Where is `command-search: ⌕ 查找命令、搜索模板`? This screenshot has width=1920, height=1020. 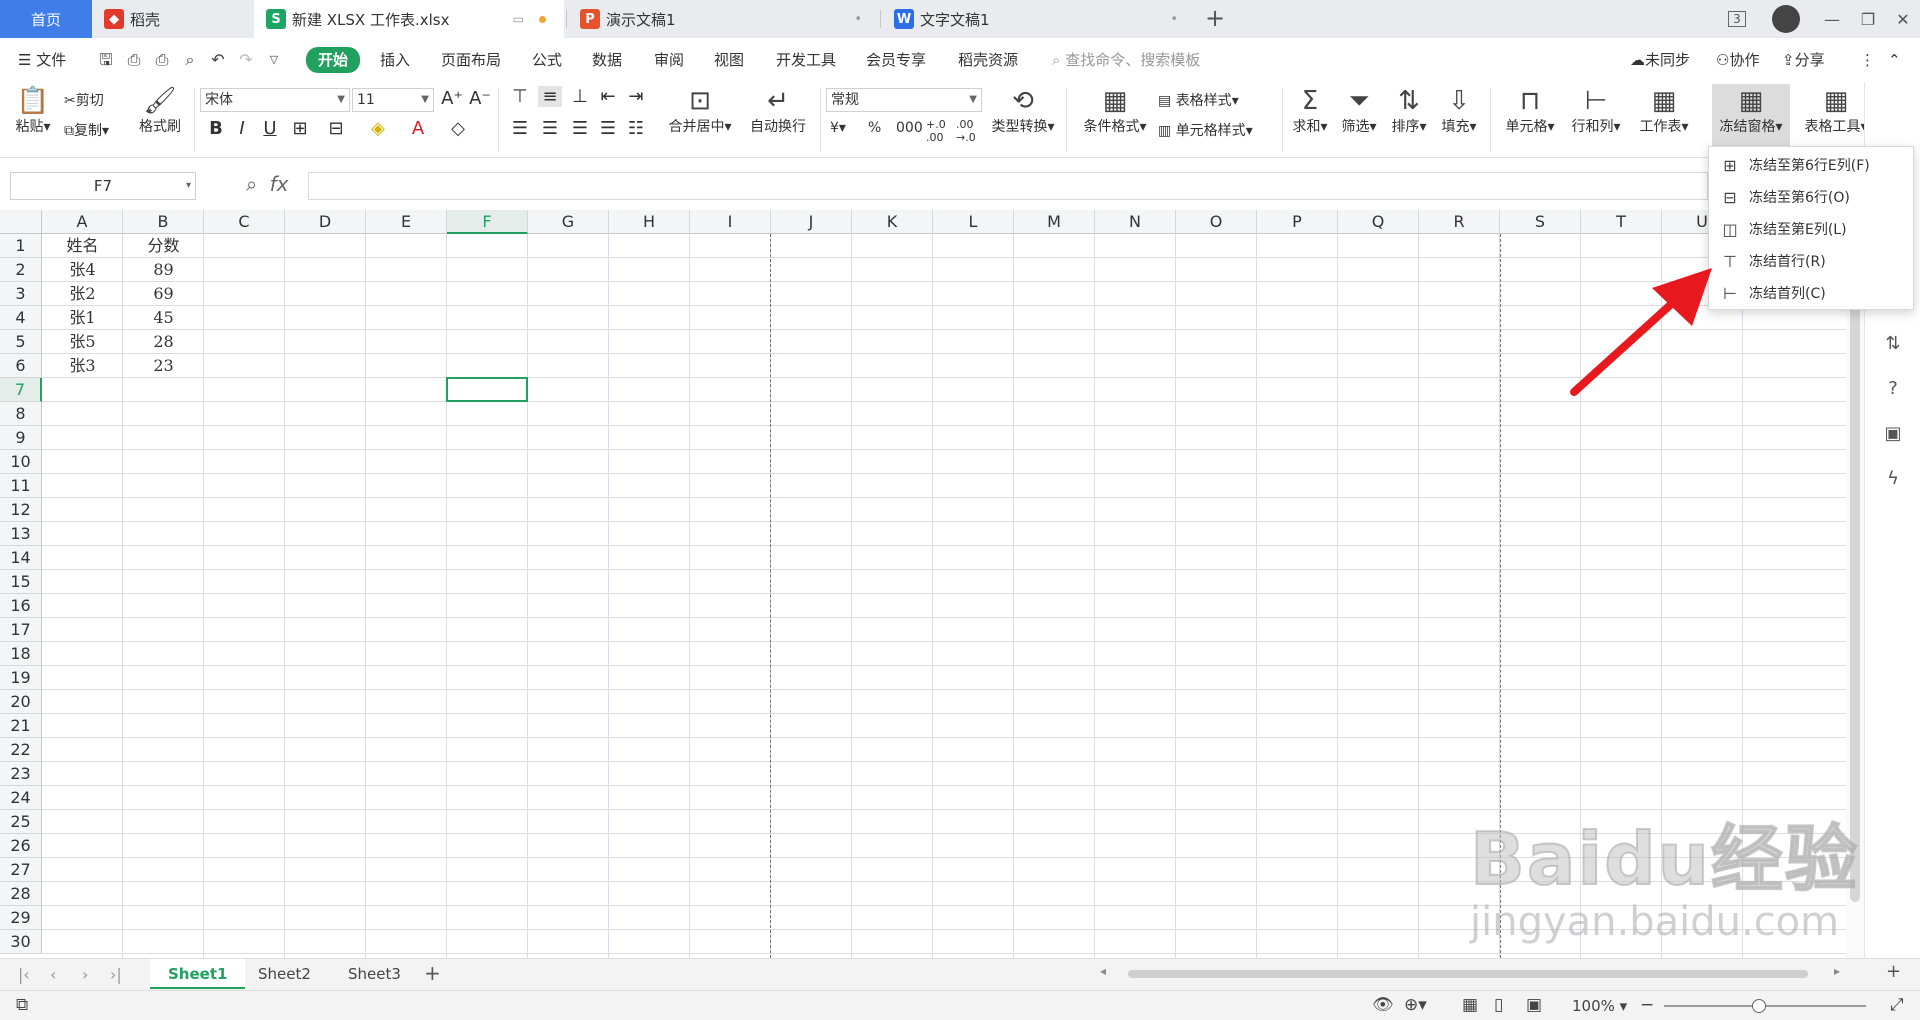 command-search: ⌕ 查找命令、搜索模板 is located at coordinates (1126, 60).